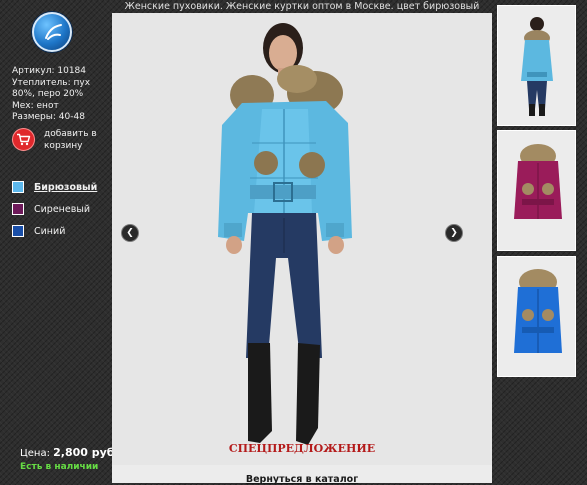  I want to click on back-bar: Вернуться в каталог, so click(302, 475).